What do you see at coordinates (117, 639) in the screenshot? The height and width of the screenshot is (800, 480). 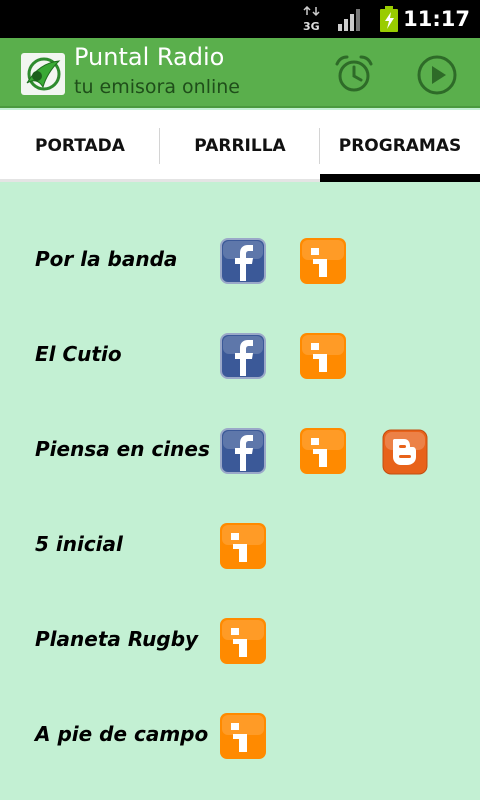 I see `program-name: Planeta Rugby` at bounding box center [117, 639].